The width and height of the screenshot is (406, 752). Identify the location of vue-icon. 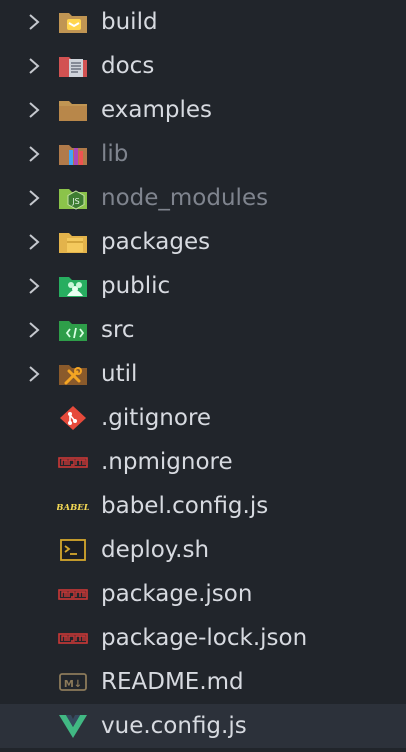
(73, 726).